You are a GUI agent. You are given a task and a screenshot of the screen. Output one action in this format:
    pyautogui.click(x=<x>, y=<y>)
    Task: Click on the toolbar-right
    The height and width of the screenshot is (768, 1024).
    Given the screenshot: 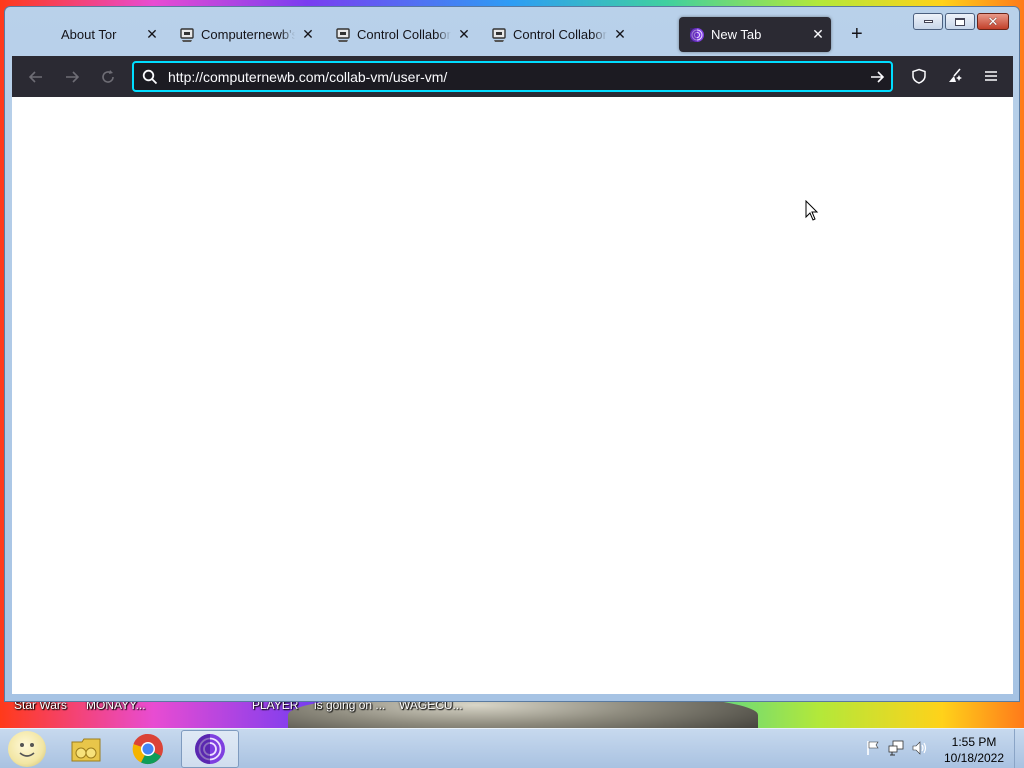 What is the action you would take?
    pyautogui.click(x=955, y=76)
    